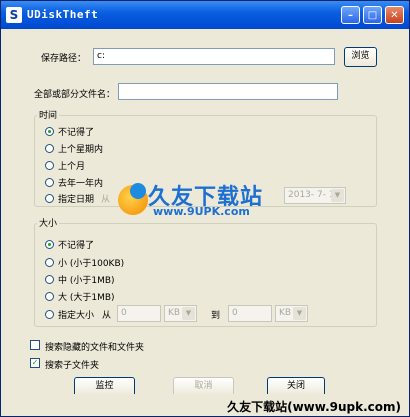 The image size is (410, 417). Describe the element at coordinates (174, 313) in the screenshot. I see `size-from-unit: KB` at that location.